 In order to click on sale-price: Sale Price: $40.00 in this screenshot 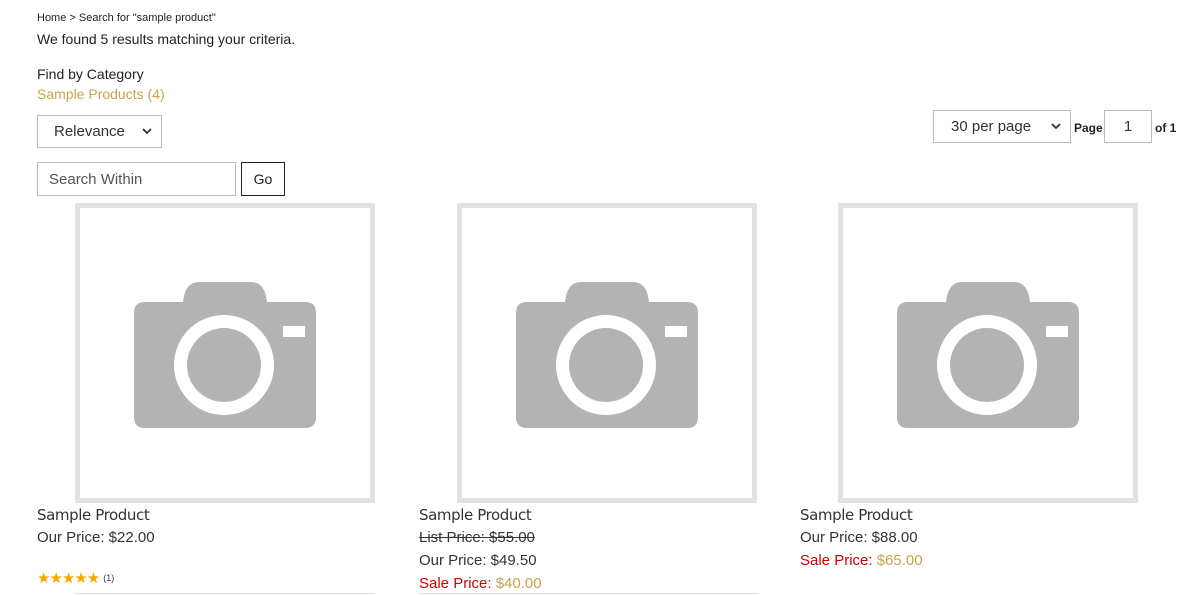, I will do `click(480, 583)`.